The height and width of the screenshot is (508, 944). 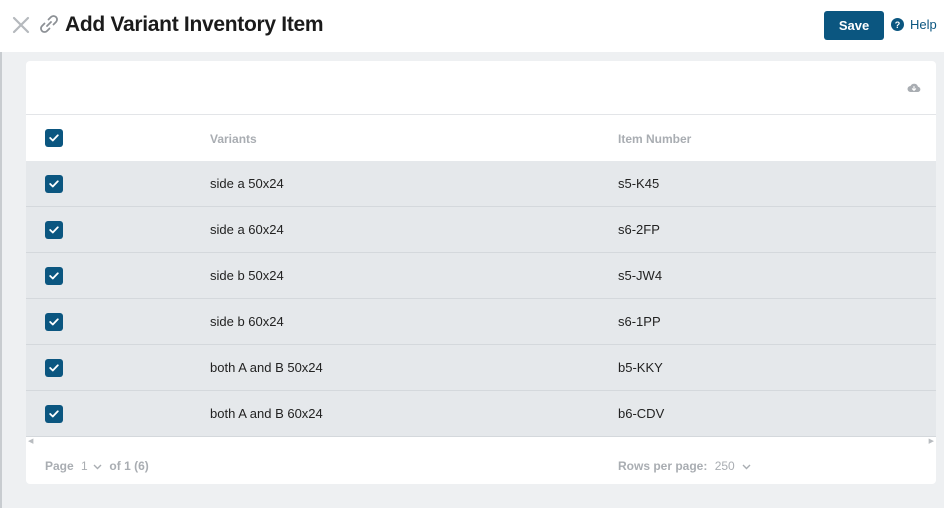 I want to click on table-toolbar, so click(x=481, y=88).